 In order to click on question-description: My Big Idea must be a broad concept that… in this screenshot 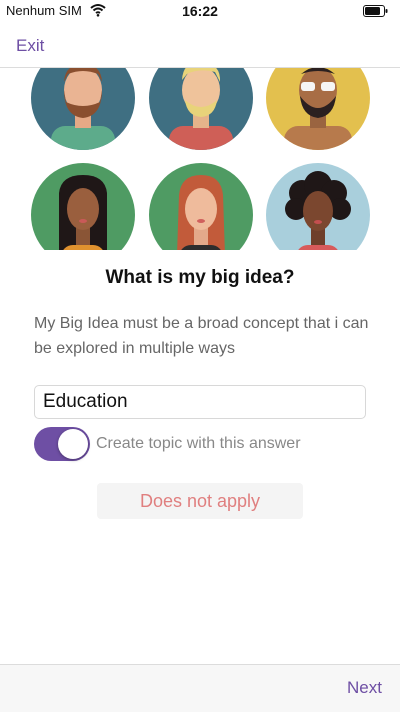, I will do `click(201, 336)`.